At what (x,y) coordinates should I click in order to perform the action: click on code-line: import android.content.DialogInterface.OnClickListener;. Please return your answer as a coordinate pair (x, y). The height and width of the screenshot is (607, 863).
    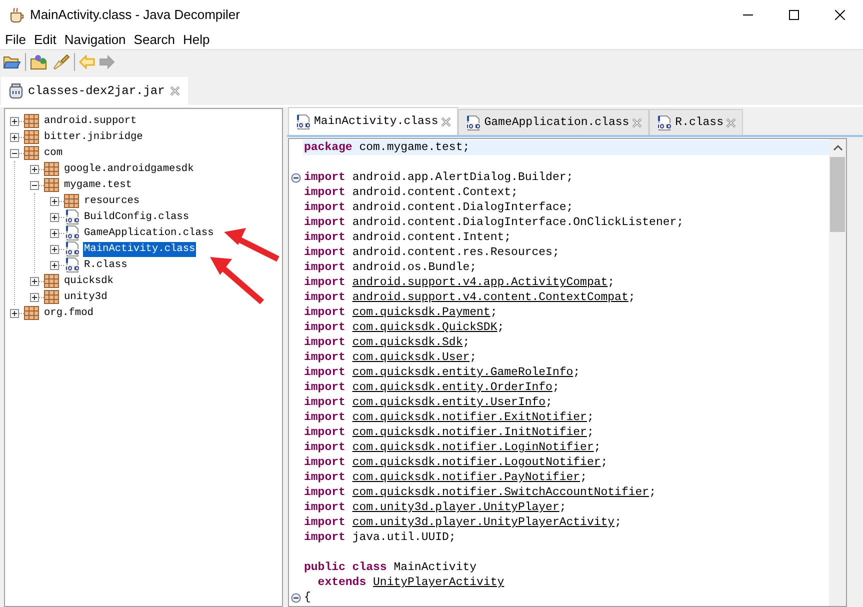
    Looking at the image, I should click on (494, 222).